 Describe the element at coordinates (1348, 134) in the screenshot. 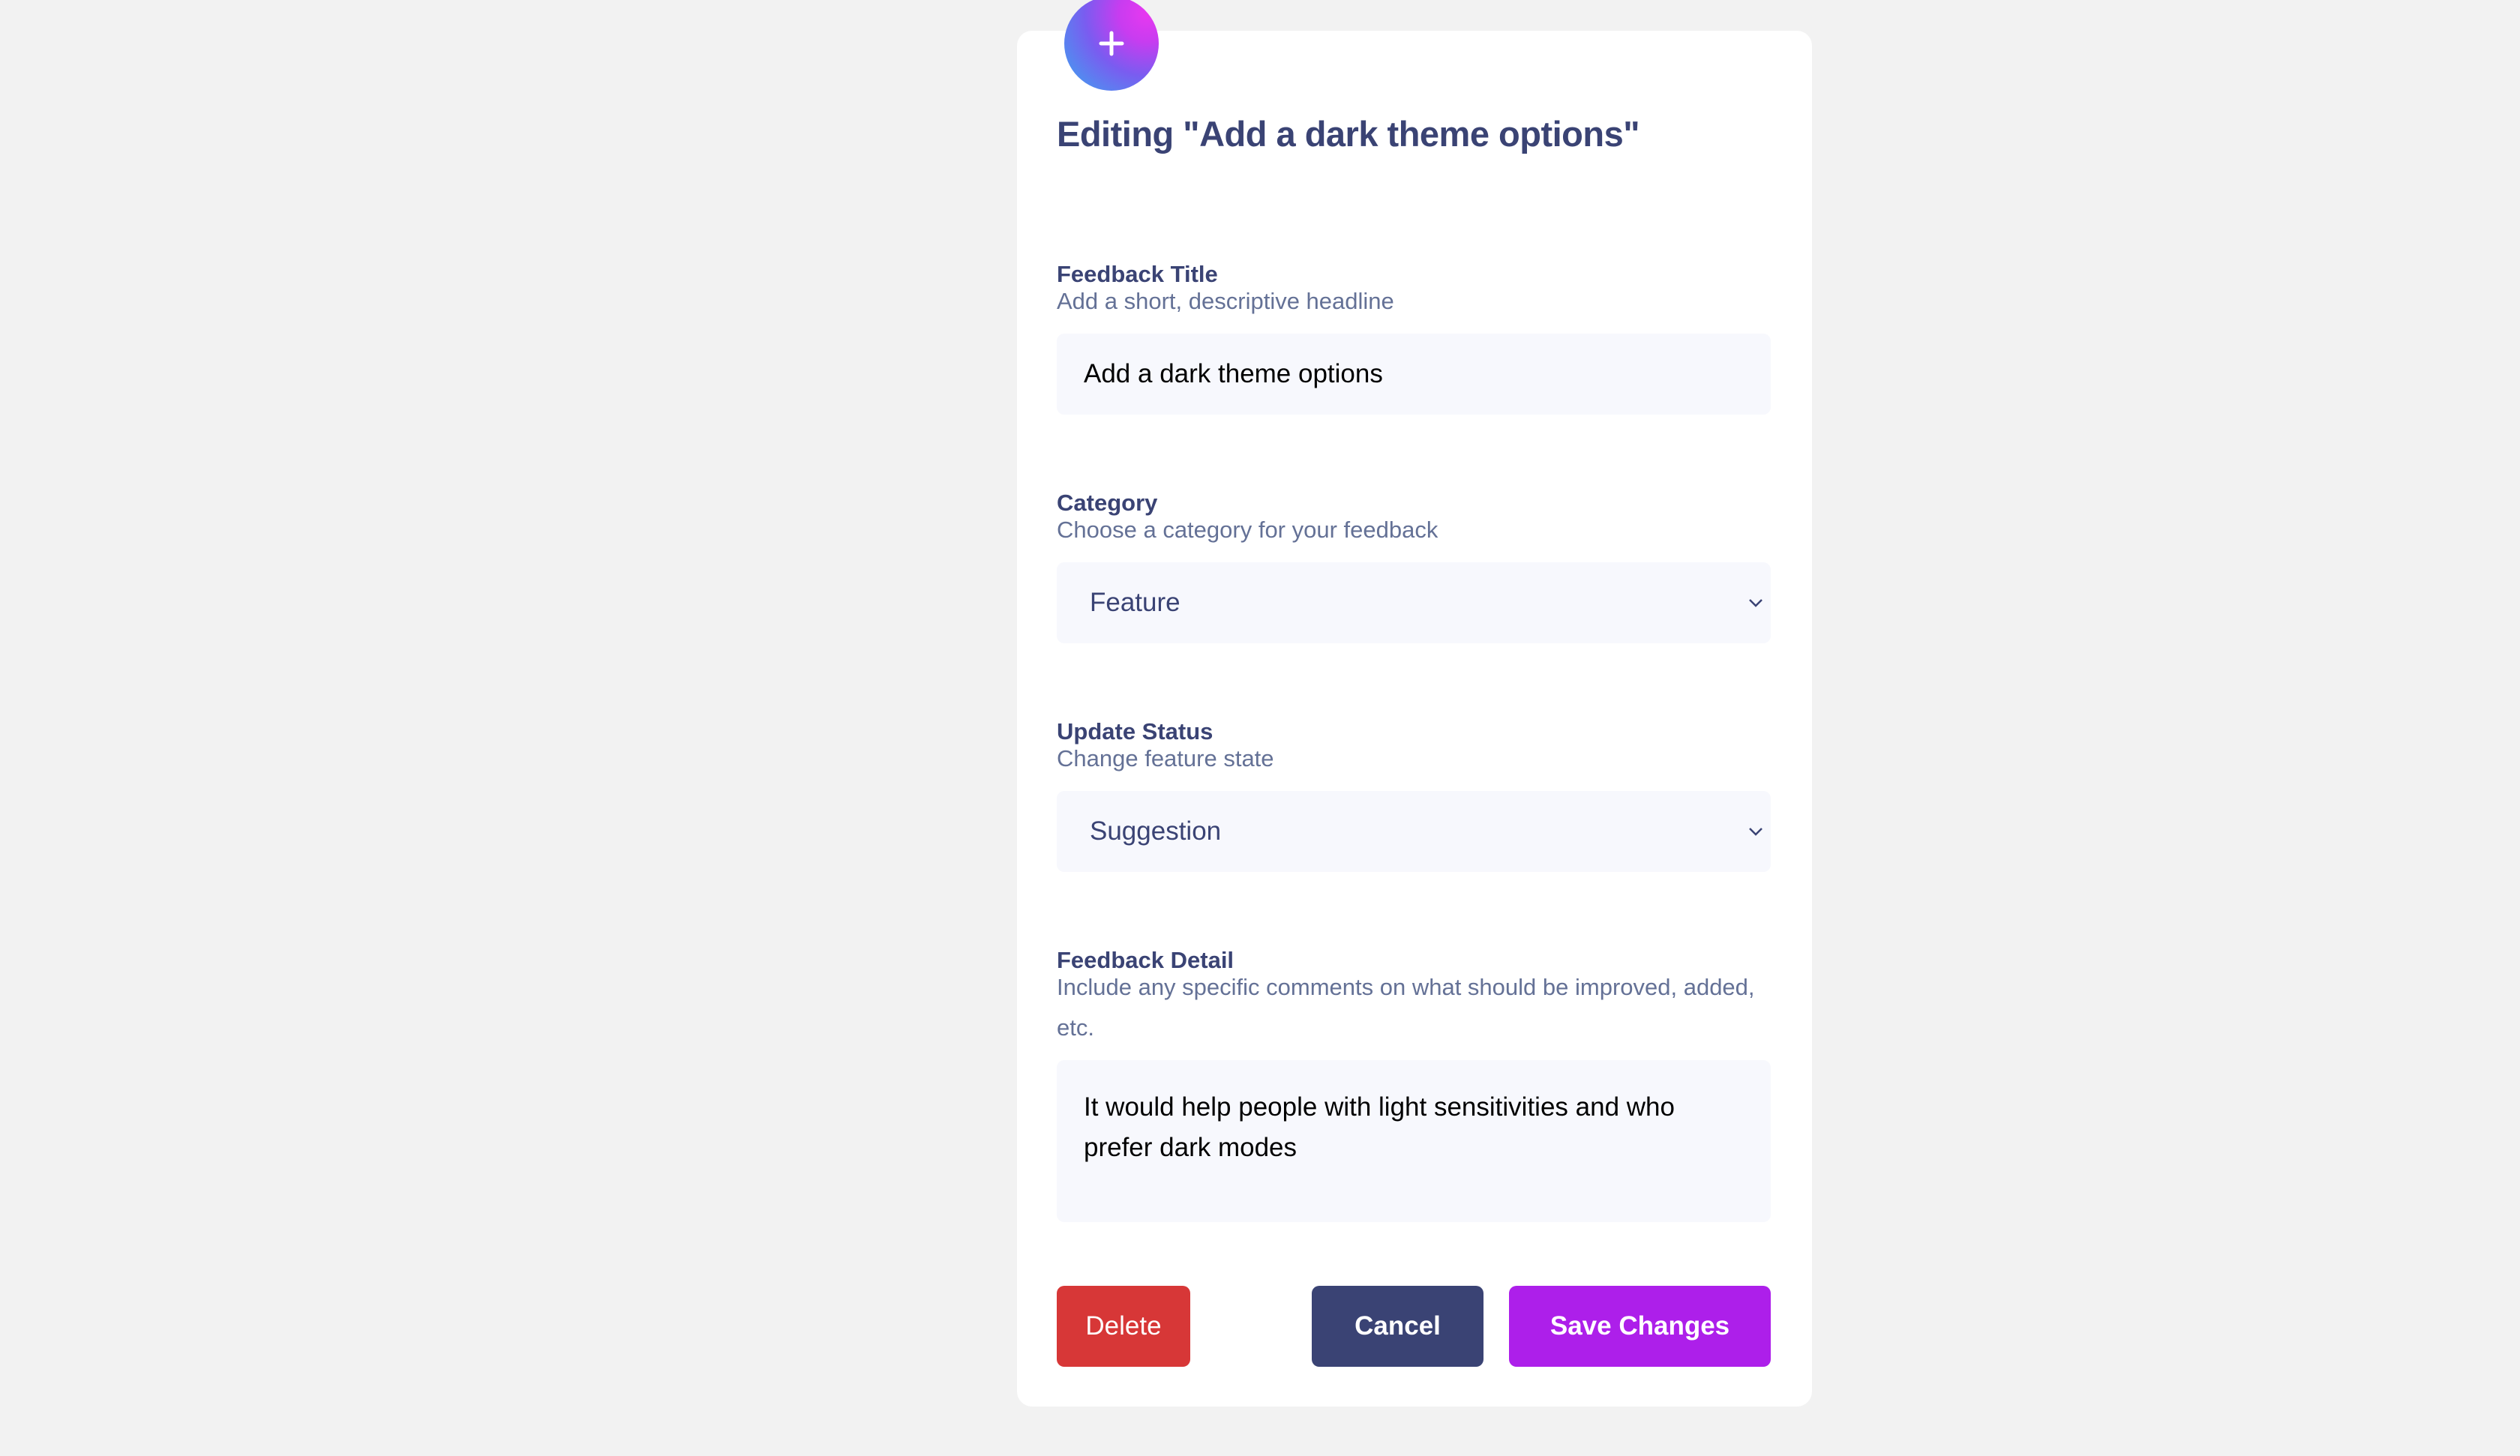

I see `page-title: Editing "Add a dark theme options"` at that location.